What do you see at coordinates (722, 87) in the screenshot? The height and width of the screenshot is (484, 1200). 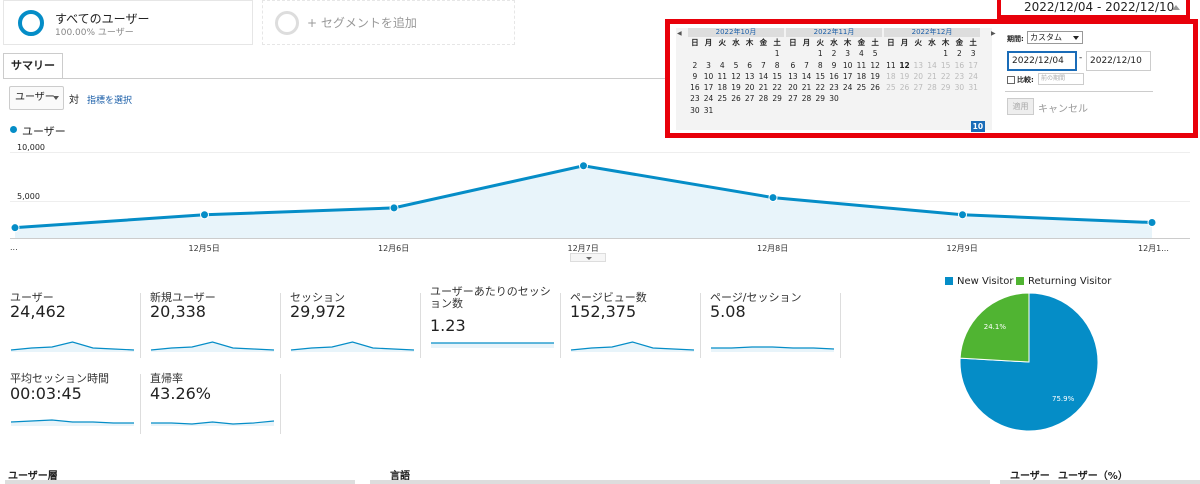 I see `calendar-day: 18` at bounding box center [722, 87].